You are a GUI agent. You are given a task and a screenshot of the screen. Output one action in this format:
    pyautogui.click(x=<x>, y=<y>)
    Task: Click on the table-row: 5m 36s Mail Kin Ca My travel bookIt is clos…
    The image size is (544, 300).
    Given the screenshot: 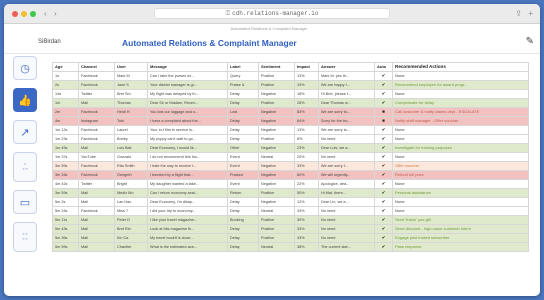 What is the action you would take?
    pyautogui.click(x=290, y=238)
    